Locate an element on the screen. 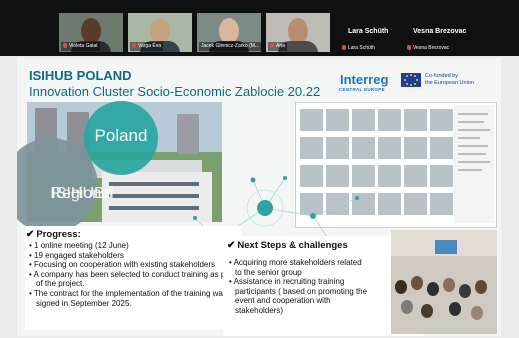 Image resolution: width=519 pixels, height=338 pixels. participant-name-label: Lara Schüth is located at coordinates (358, 48).